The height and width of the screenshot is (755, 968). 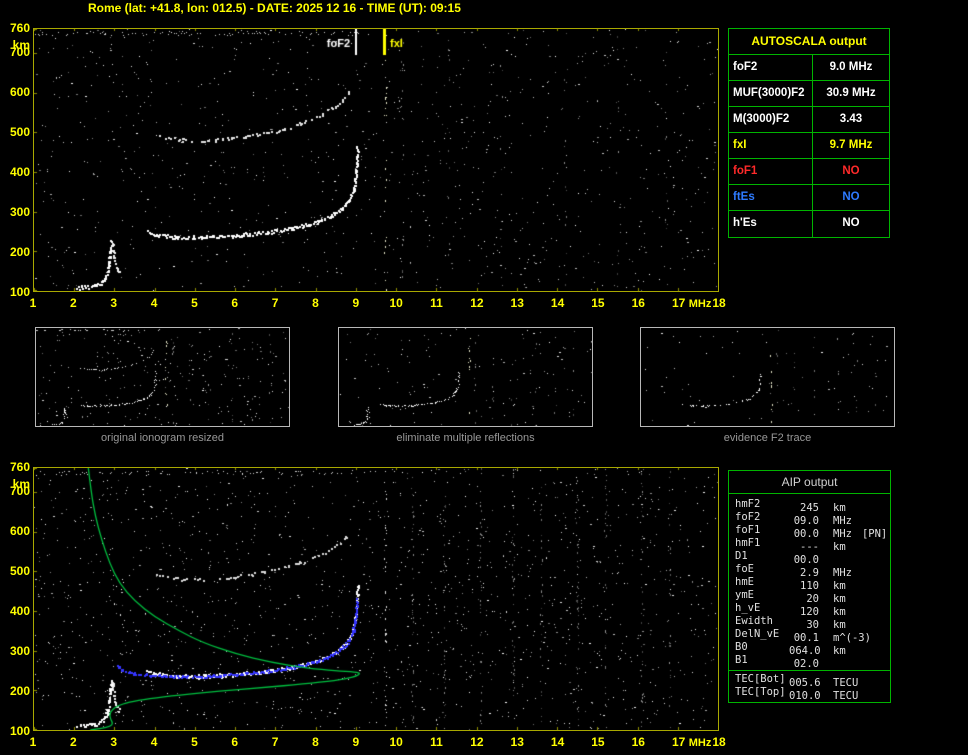 What do you see at coordinates (477, 742) in the screenshot?
I see `x-tick-label: 12` at bounding box center [477, 742].